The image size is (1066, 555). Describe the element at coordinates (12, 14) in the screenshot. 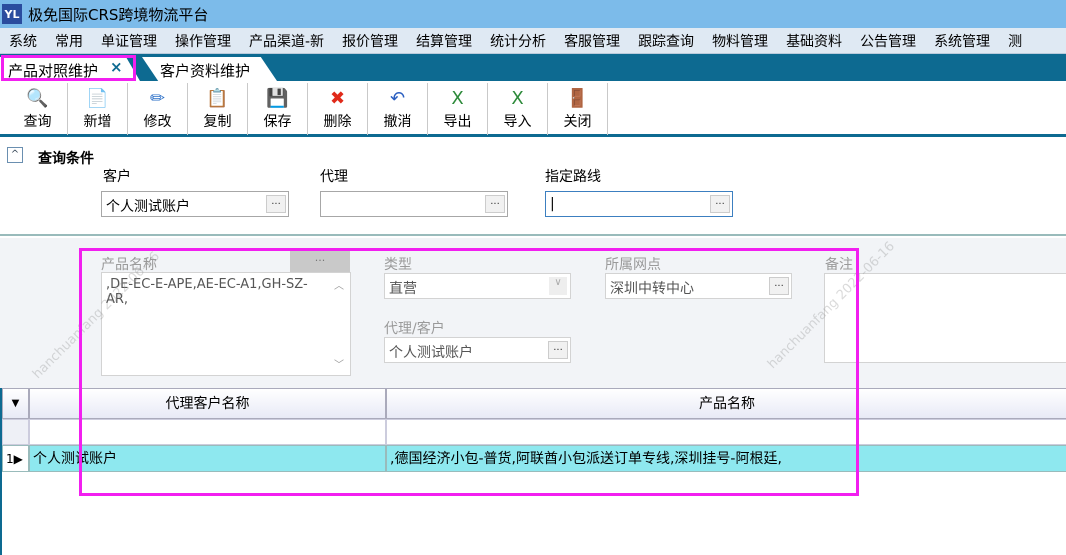

I see `app-logo-icon: YL` at that location.